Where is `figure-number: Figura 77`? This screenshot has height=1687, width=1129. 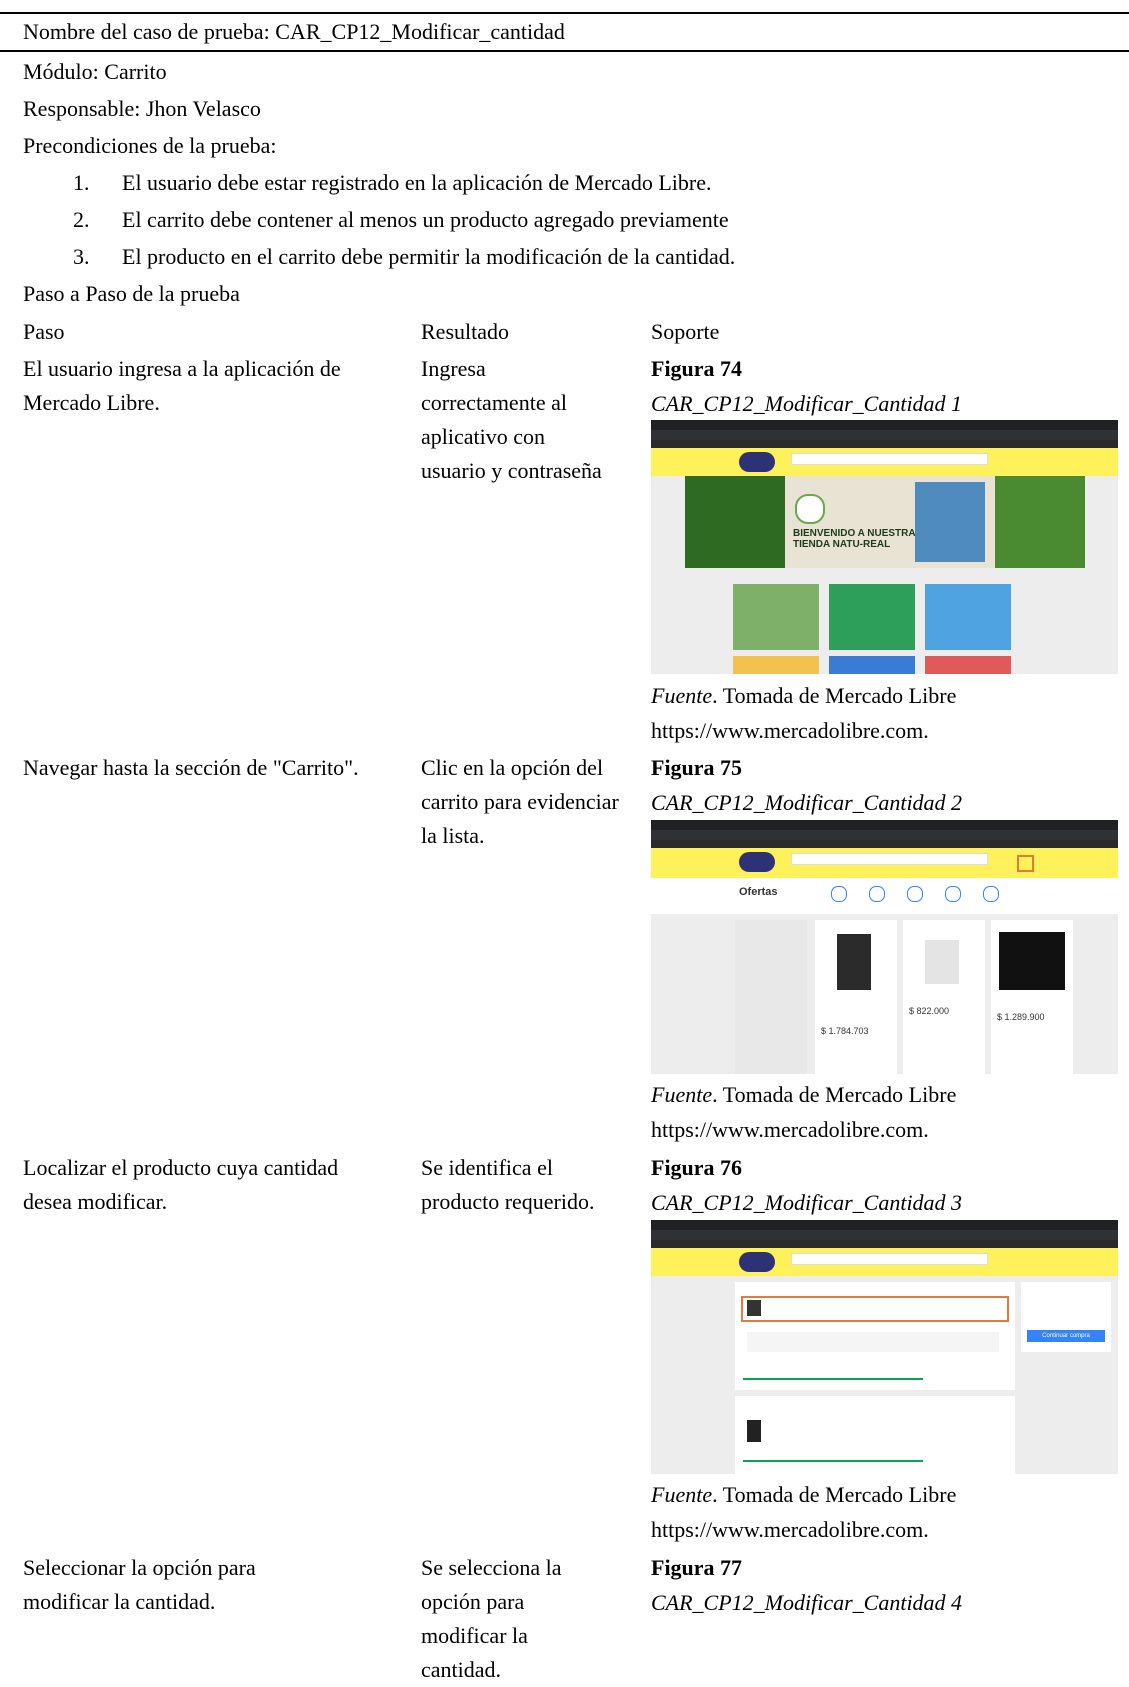
figure-number: Figura 77 is located at coordinates (697, 1567).